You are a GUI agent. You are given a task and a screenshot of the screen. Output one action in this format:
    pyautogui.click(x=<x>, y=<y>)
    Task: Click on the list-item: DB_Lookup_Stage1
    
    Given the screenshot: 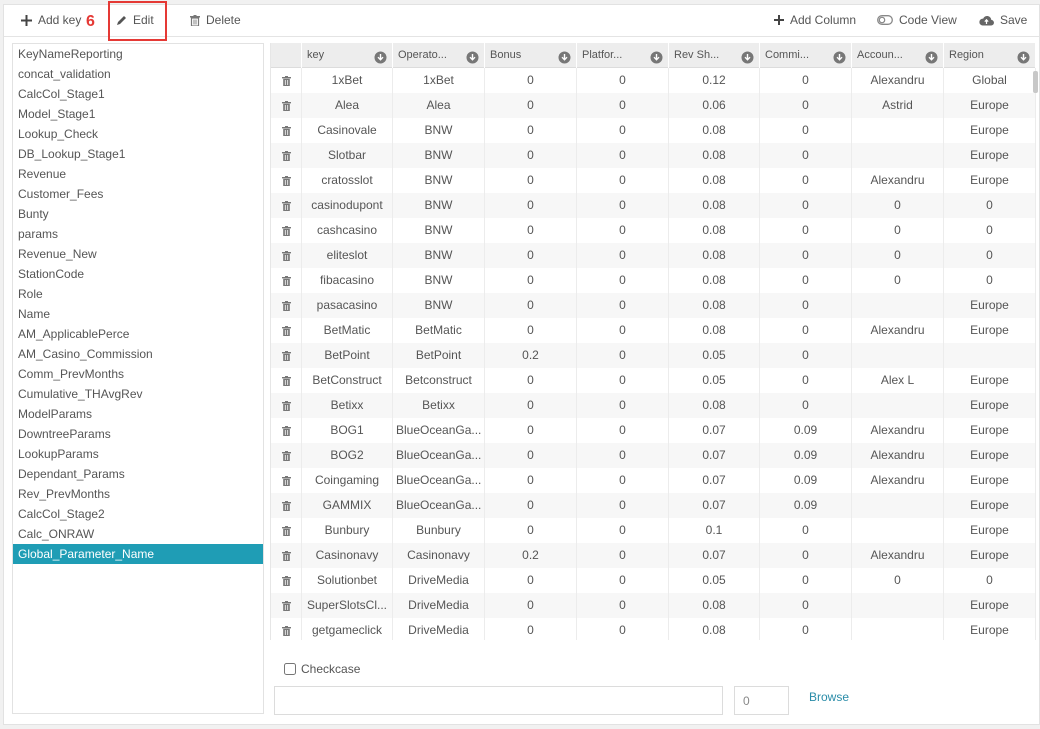 What is the action you would take?
    pyautogui.click(x=138, y=154)
    